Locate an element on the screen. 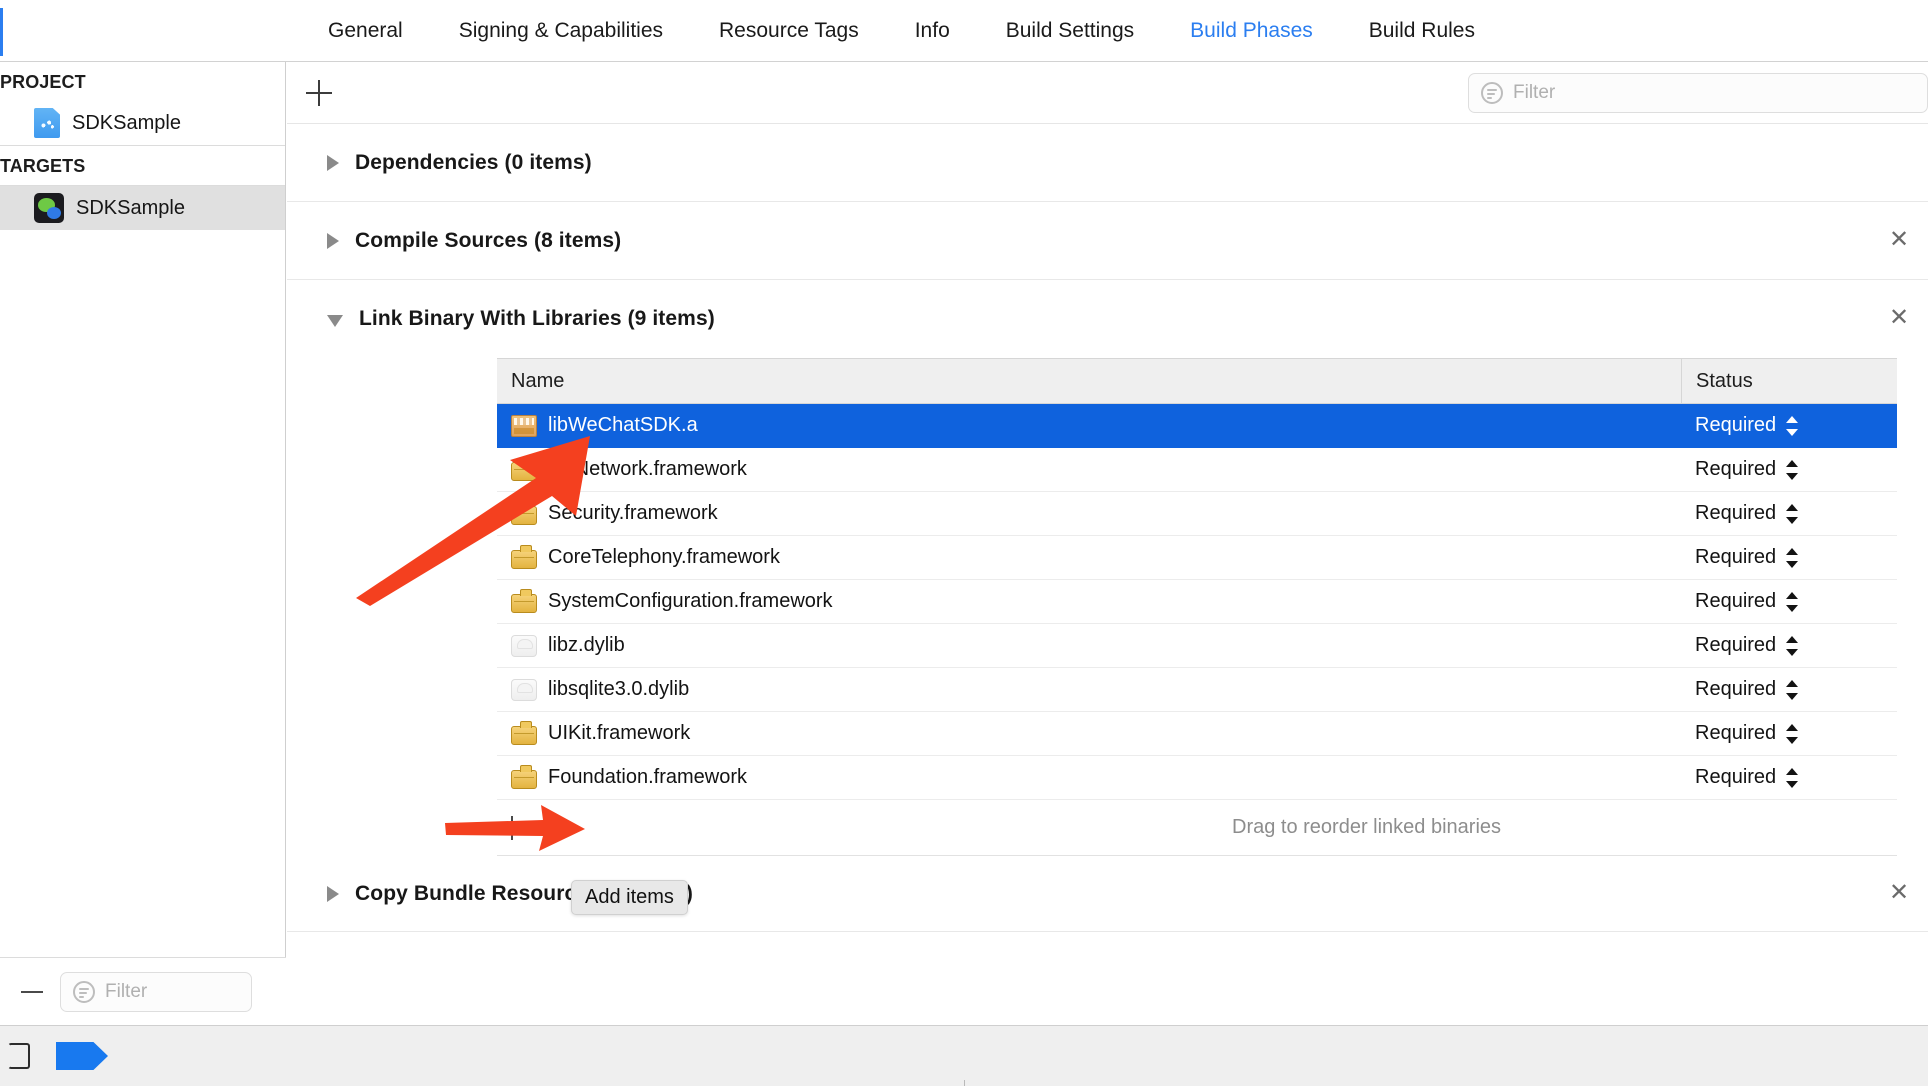  bottom-status-bar is located at coordinates (964, 1055).